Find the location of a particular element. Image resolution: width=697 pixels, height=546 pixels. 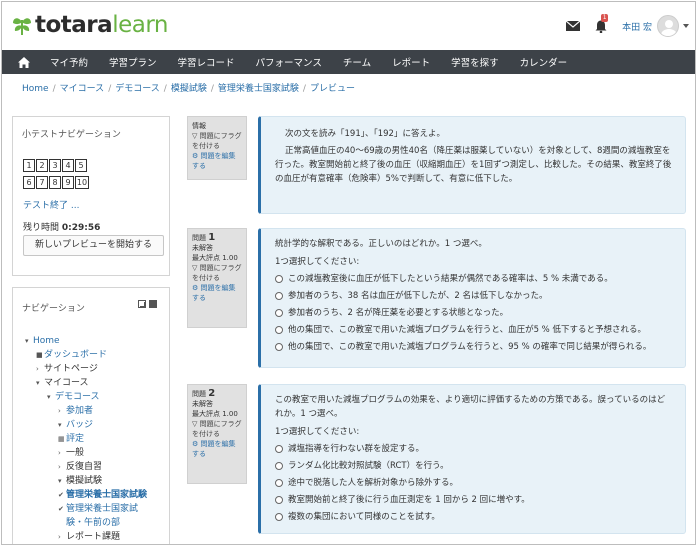

info-question-info: 情報 ▽ 問題にフラグを付ける ⚙ 問題を編集する is located at coordinates (217, 148).